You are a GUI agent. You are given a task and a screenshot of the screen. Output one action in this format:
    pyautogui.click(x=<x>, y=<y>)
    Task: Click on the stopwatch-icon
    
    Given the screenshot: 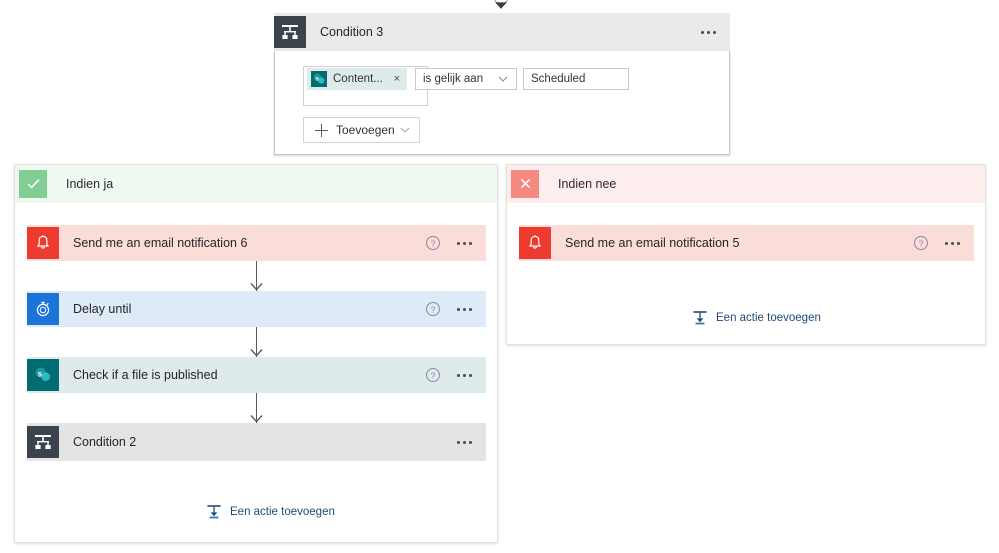 What is the action you would take?
    pyautogui.click(x=43, y=309)
    